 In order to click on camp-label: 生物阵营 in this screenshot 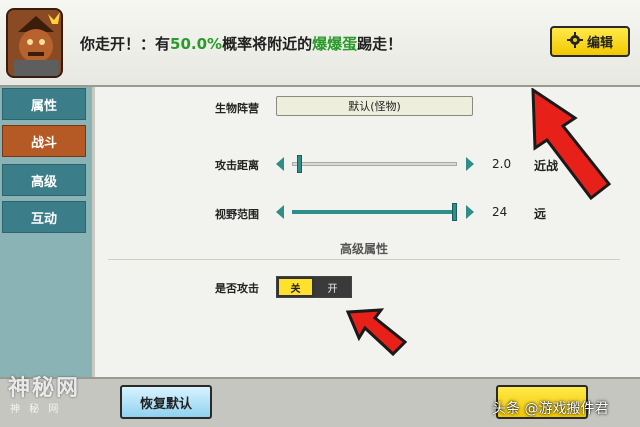, I will do `click(237, 108)`.